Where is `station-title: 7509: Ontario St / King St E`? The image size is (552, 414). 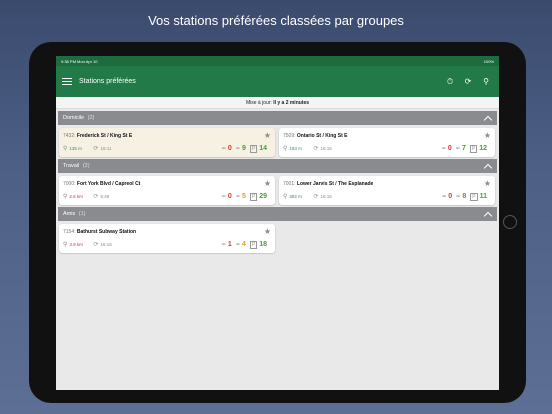 station-title: 7509: Ontario St / King St E is located at coordinates (387, 136).